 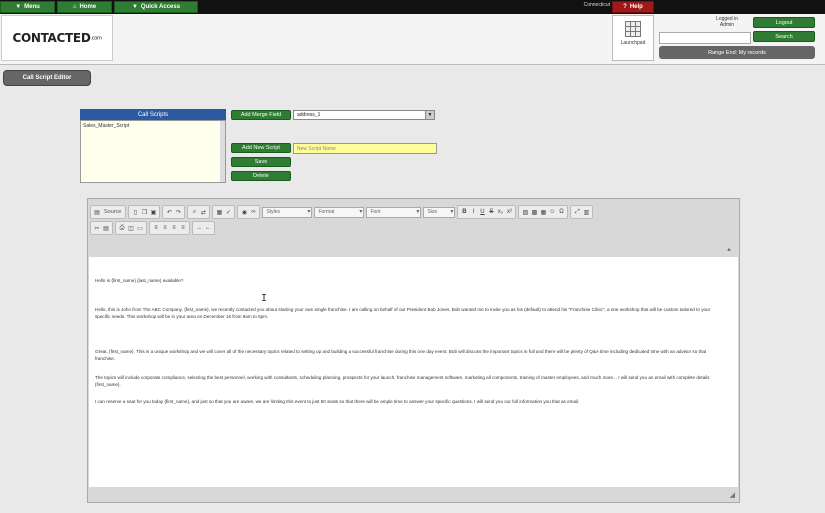 I want to click on resize-grip-icon: ◢, so click(x=732, y=495).